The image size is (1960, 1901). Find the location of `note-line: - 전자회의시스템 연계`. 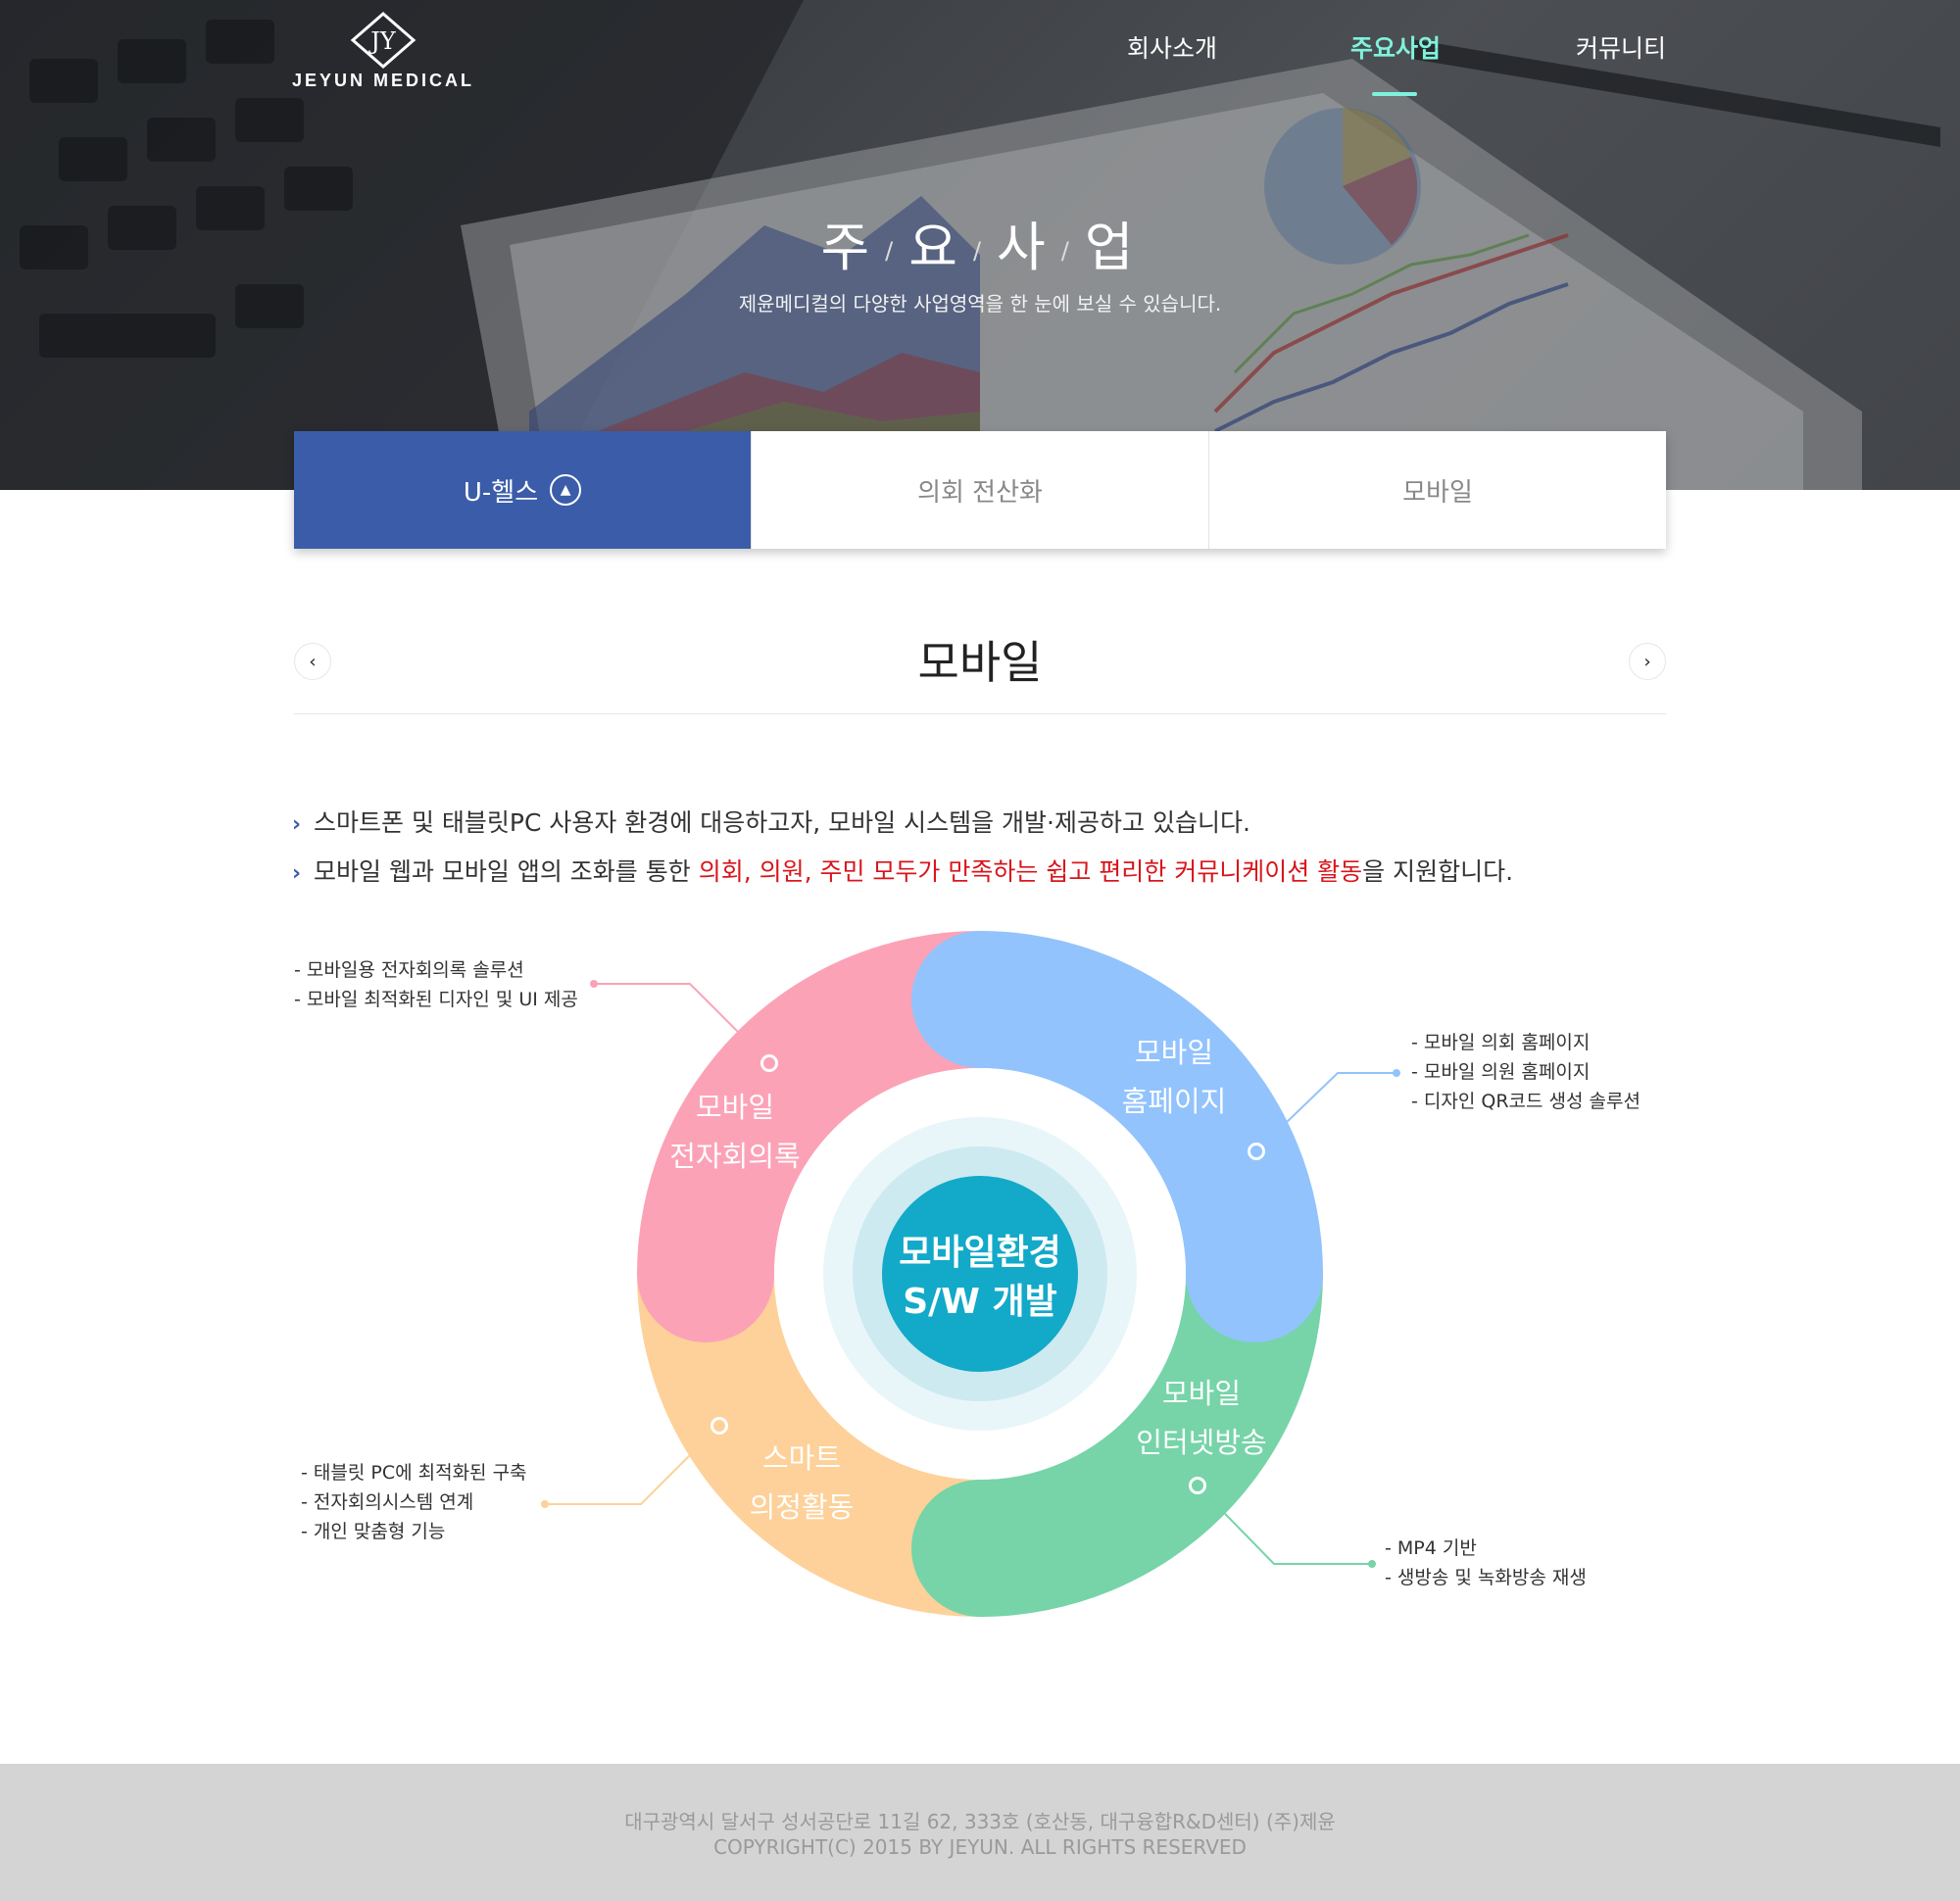

note-line: - 전자회의시스템 연계 is located at coordinates (387, 1502).